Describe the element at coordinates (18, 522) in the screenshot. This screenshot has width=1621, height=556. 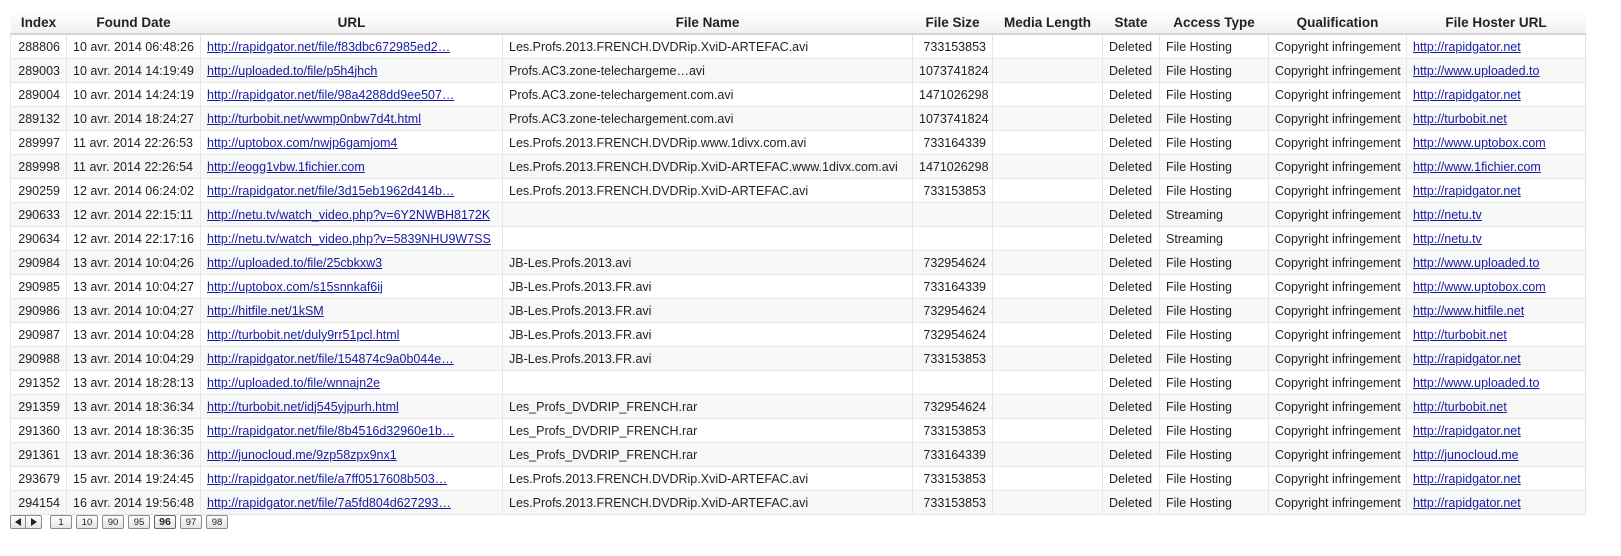
I see `previous-page-button` at that location.